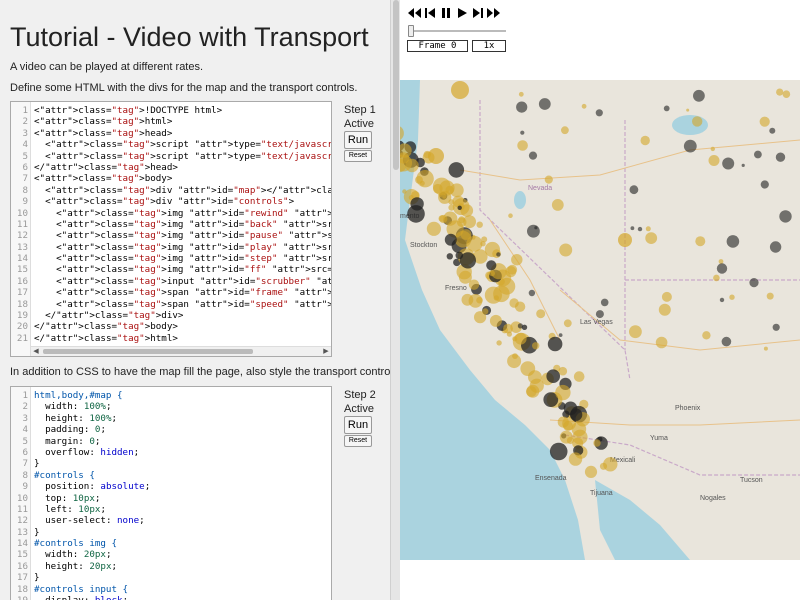  I want to click on code-line: 3 height: 100%;, so click(171, 418).